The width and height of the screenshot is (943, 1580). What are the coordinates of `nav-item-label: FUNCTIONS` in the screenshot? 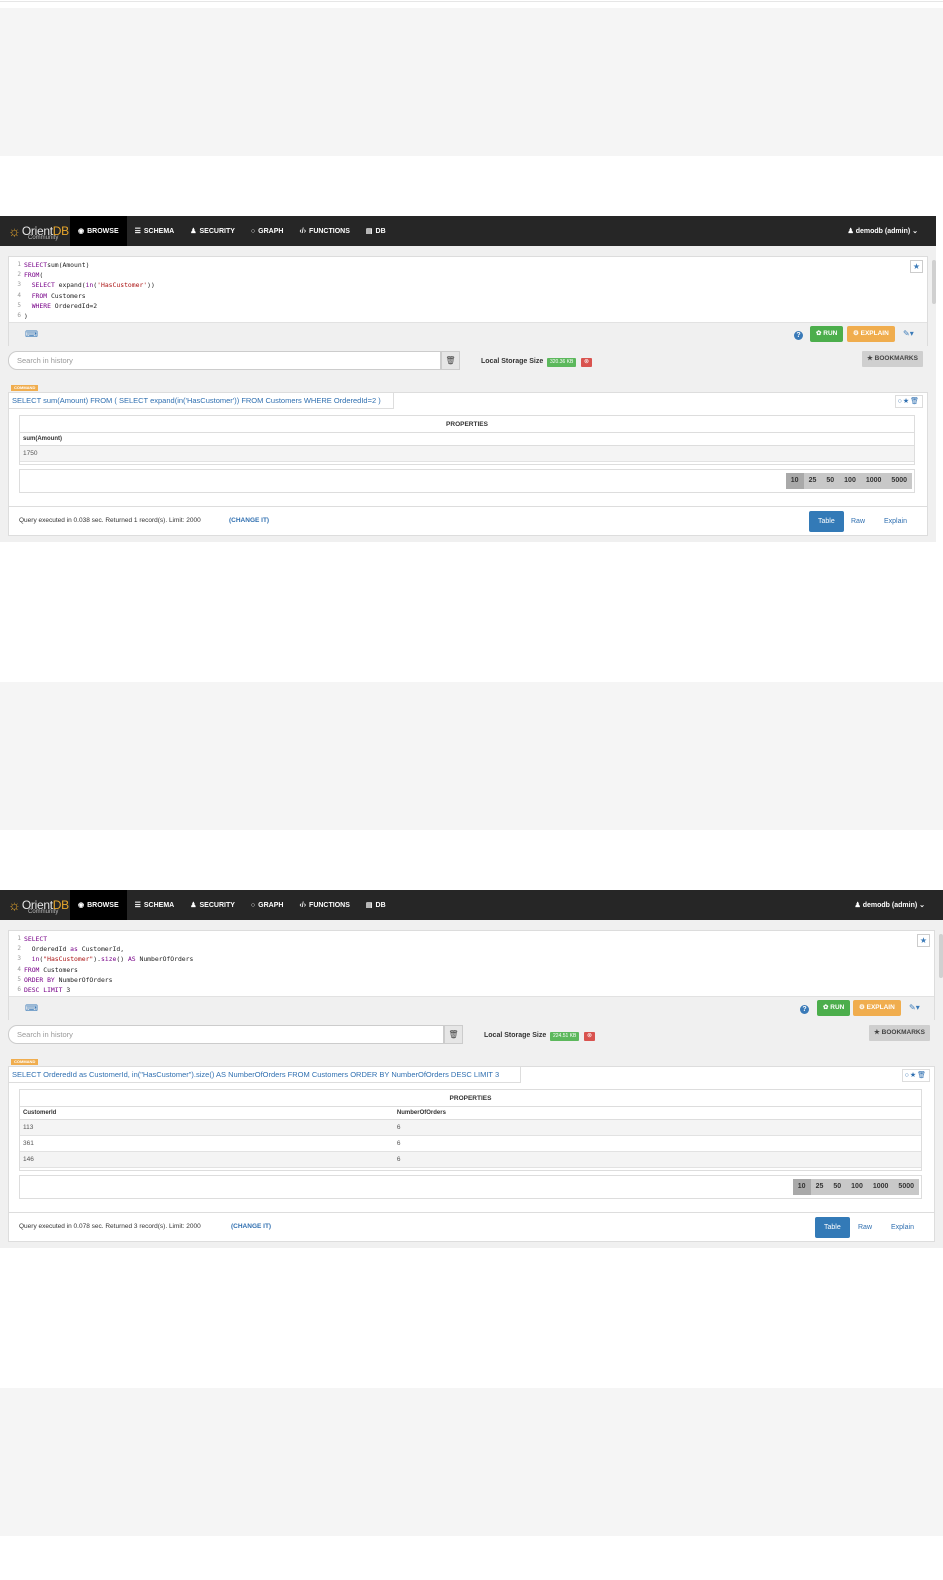 It's located at (329, 905).